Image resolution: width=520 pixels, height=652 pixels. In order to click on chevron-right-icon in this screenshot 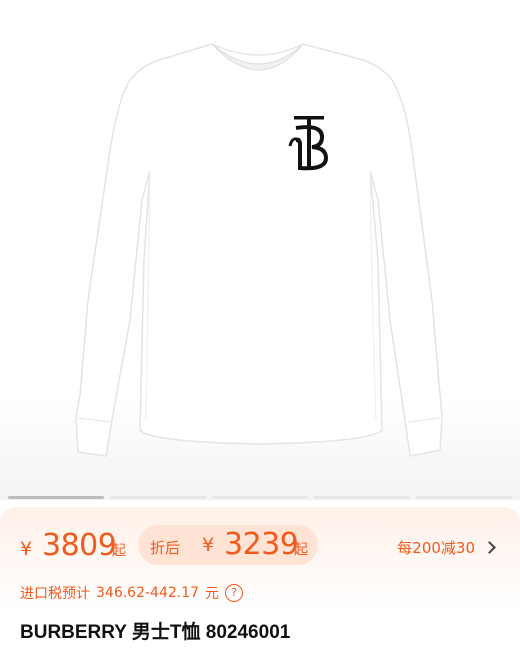, I will do `click(489, 547)`.